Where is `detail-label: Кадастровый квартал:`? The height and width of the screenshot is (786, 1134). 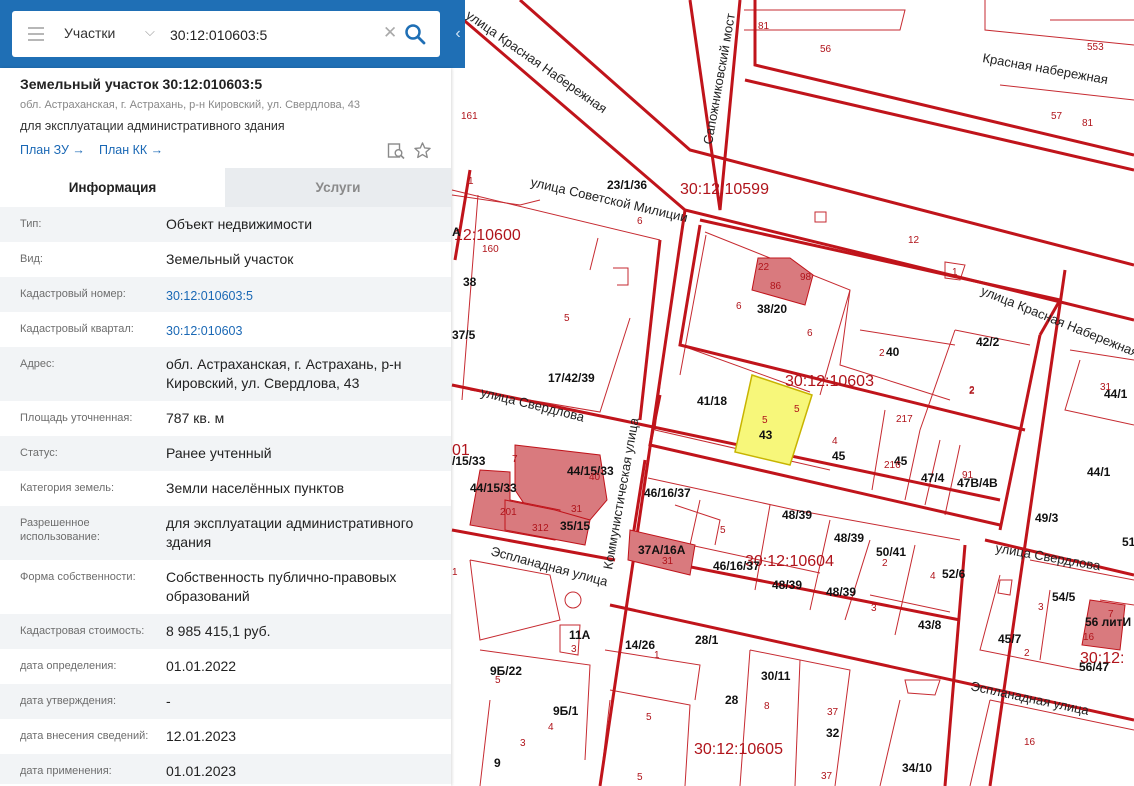
detail-label: Кадастровый квартал: is located at coordinates (77, 329).